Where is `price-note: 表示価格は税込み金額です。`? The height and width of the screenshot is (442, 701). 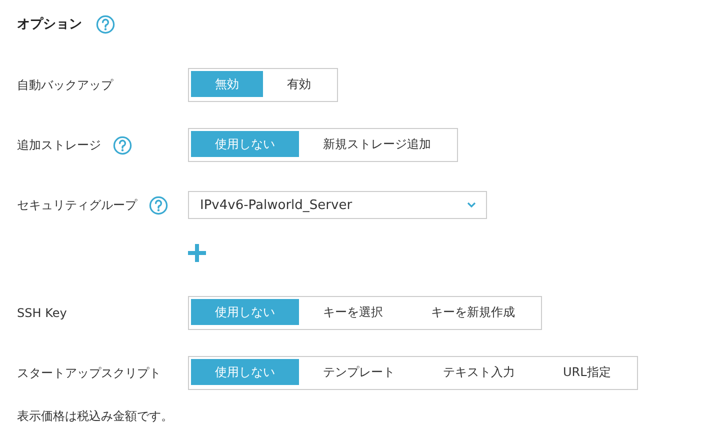 price-note: 表示価格は税込み金額です。 is located at coordinates (95, 416).